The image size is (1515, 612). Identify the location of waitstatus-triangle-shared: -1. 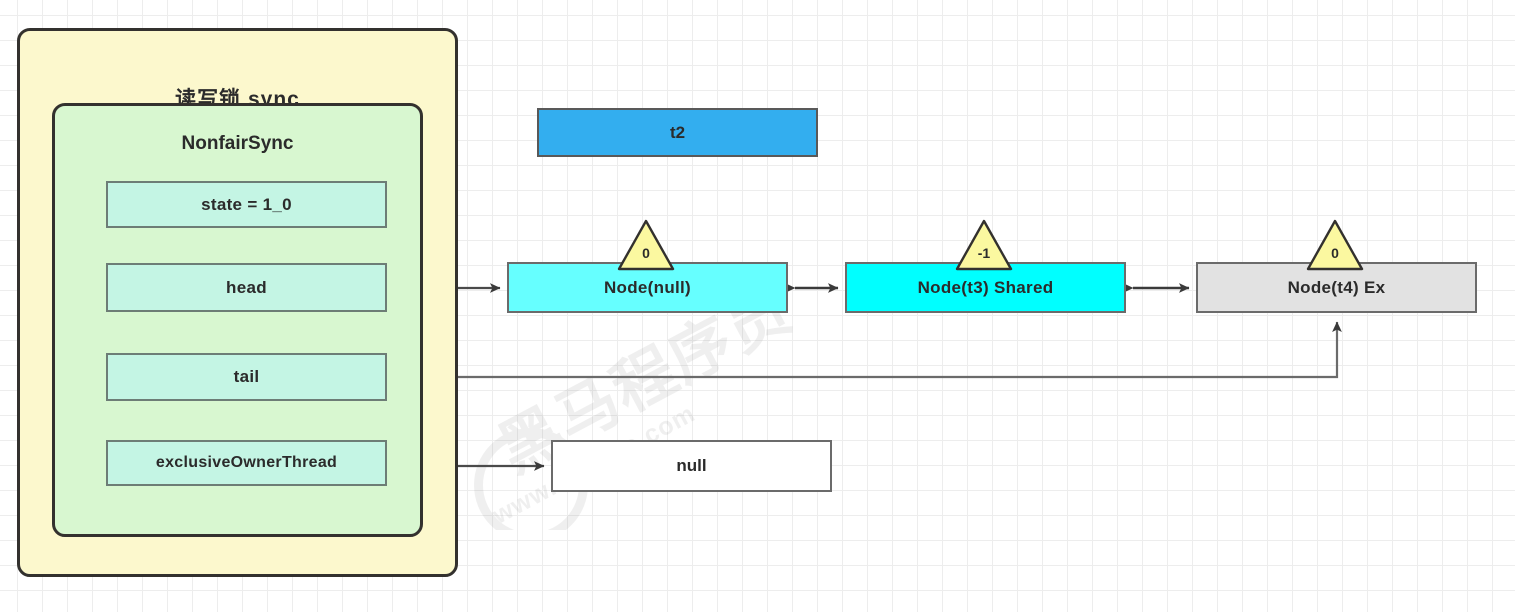
(984, 245).